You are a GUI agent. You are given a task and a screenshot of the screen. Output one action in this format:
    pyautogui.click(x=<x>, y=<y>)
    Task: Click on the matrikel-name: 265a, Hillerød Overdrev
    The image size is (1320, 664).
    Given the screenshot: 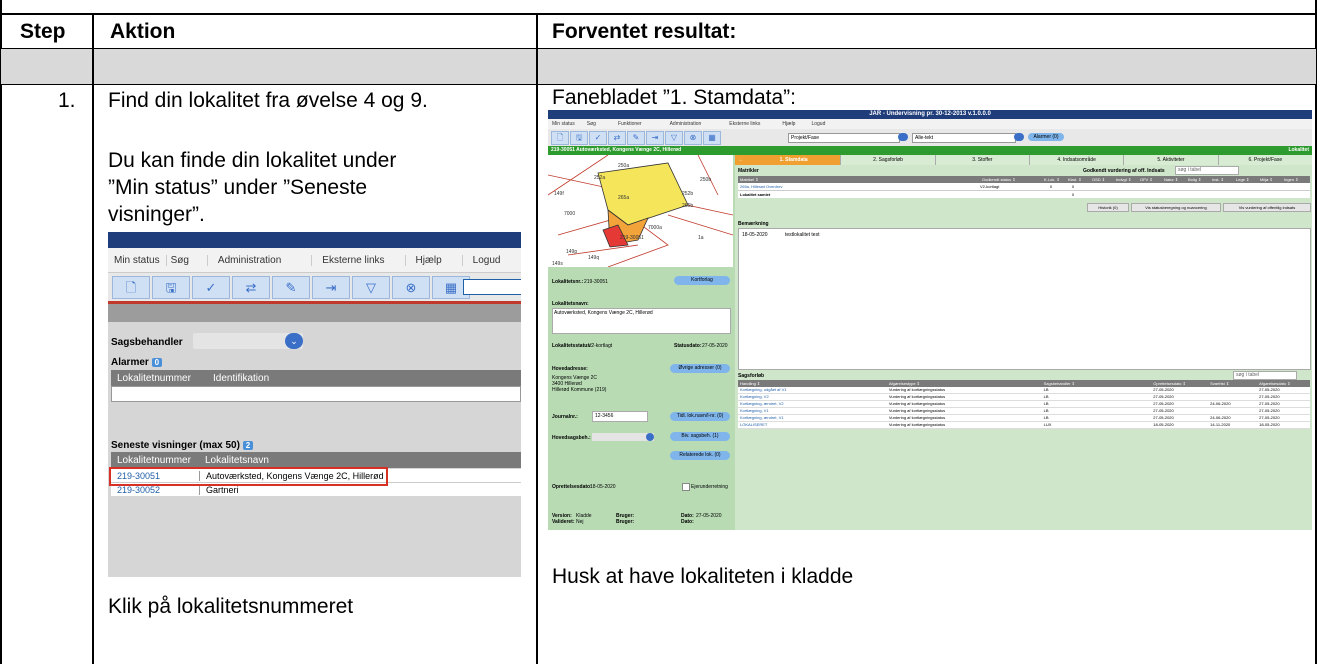 What is the action you would take?
    pyautogui.click(x=859, y=186)
    